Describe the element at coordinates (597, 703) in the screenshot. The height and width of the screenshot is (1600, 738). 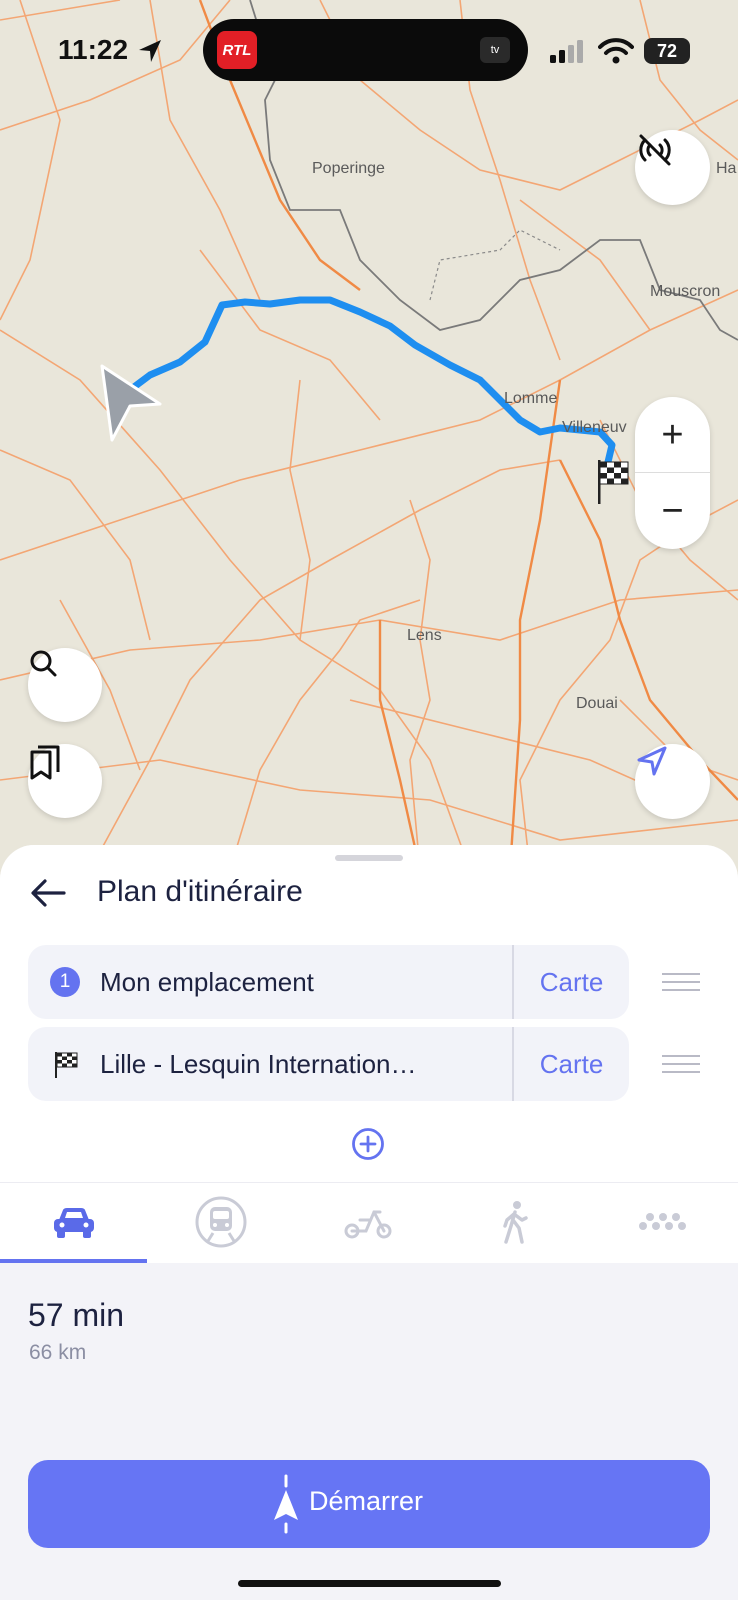
I see `place-label: Douai` at that location.